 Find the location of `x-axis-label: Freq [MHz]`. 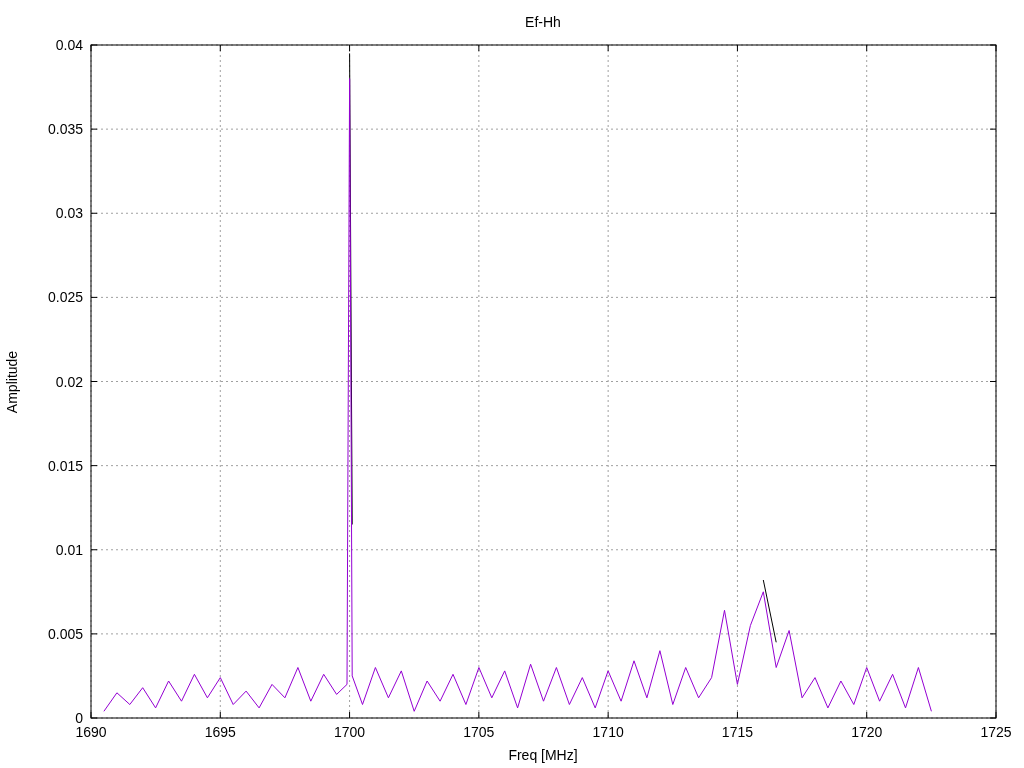

x-axis-label: Freq [MHz] is located at coordinates (543, 755).